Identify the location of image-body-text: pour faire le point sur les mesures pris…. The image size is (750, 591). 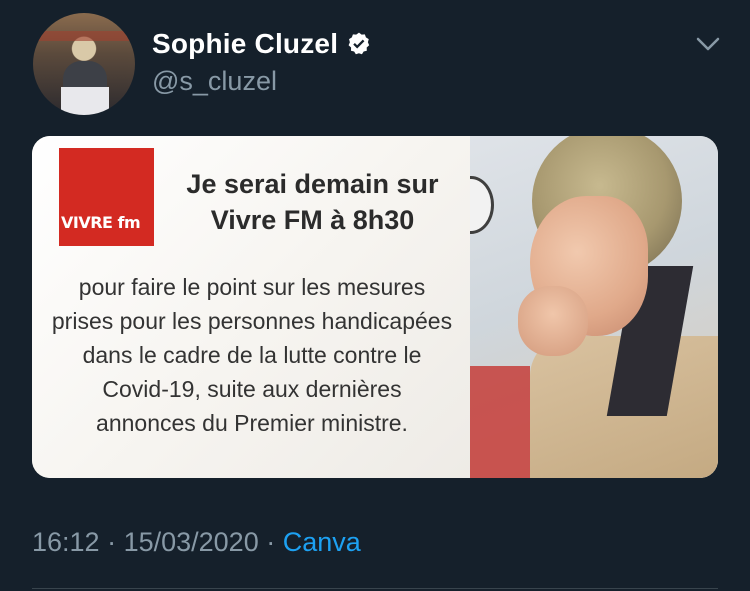
(252, 355).